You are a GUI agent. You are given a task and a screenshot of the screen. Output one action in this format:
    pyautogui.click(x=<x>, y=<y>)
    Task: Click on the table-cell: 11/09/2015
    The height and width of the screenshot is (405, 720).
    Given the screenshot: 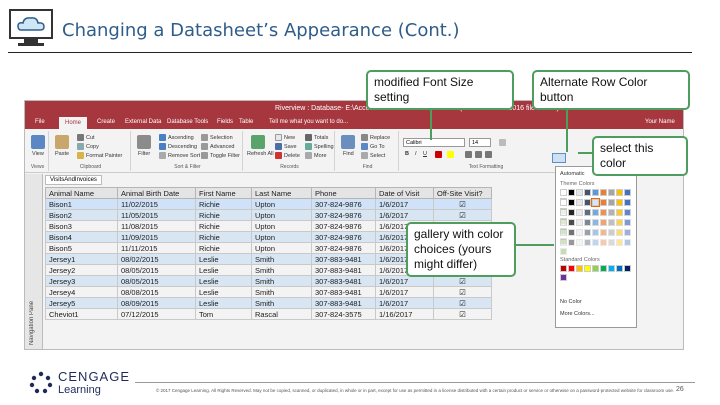 What is the action you would take?
    pyautogui.click(x=156, y=237)
    